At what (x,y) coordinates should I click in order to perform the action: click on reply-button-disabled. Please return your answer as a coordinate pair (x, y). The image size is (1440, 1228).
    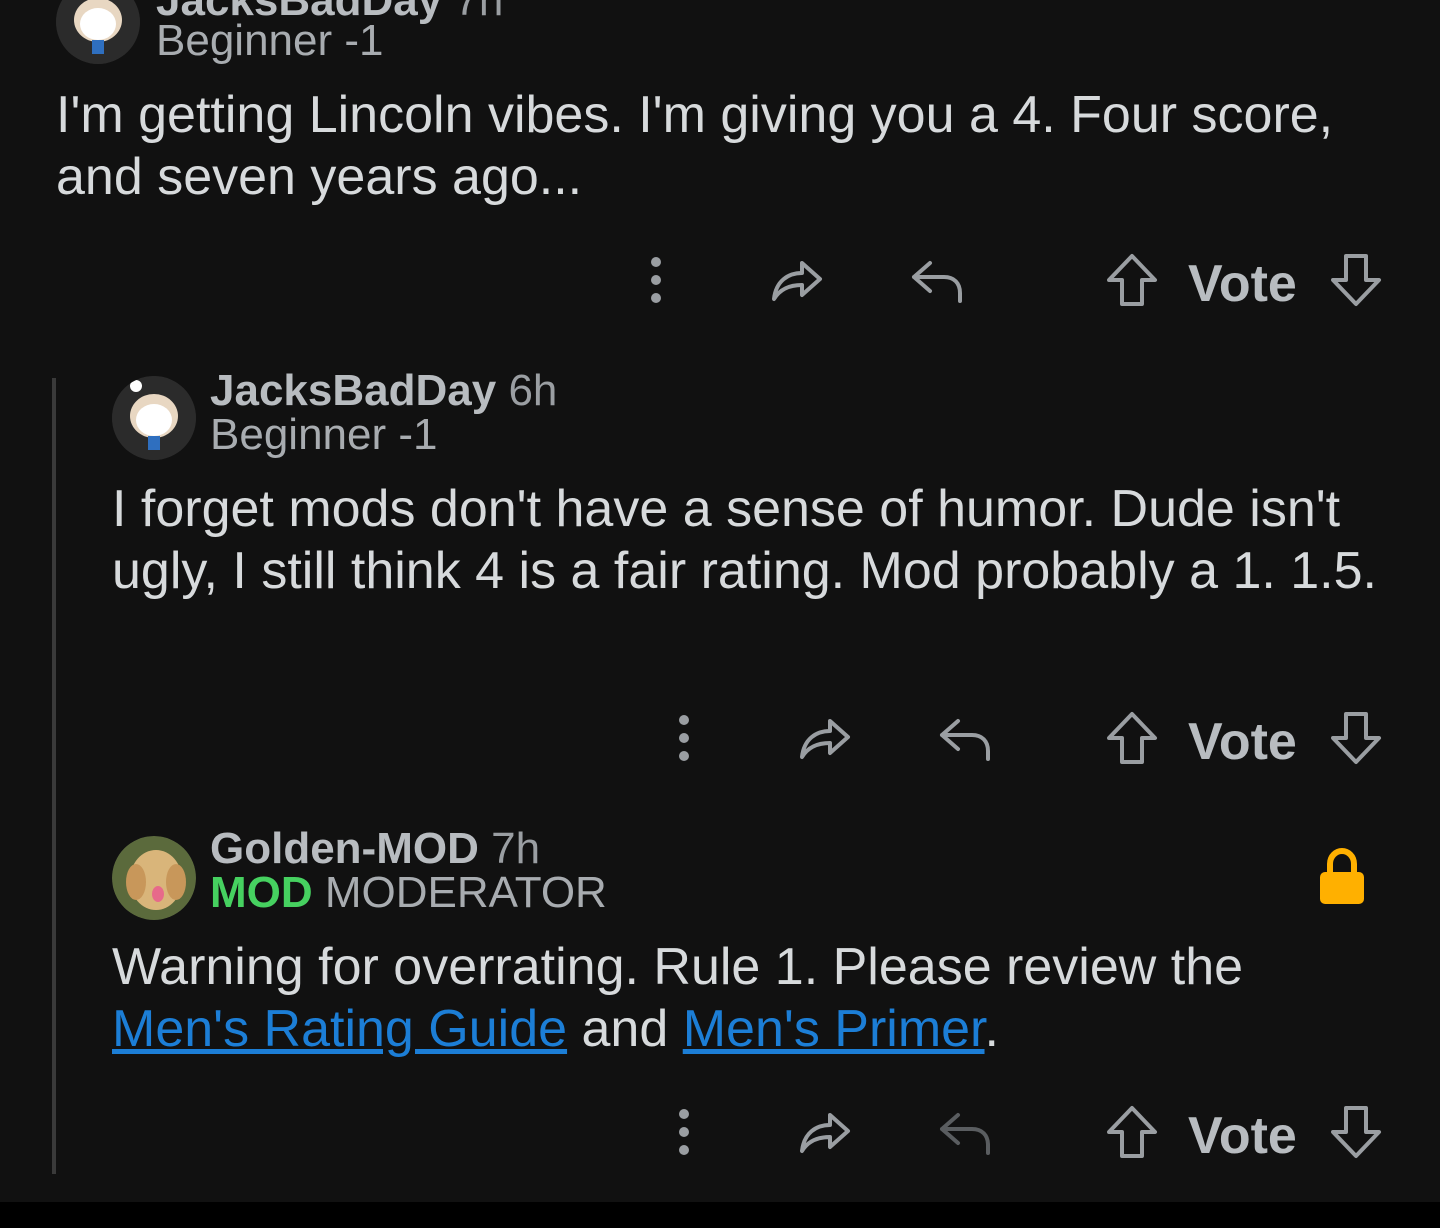
    Looking at the image, I should click on (964, 1132).